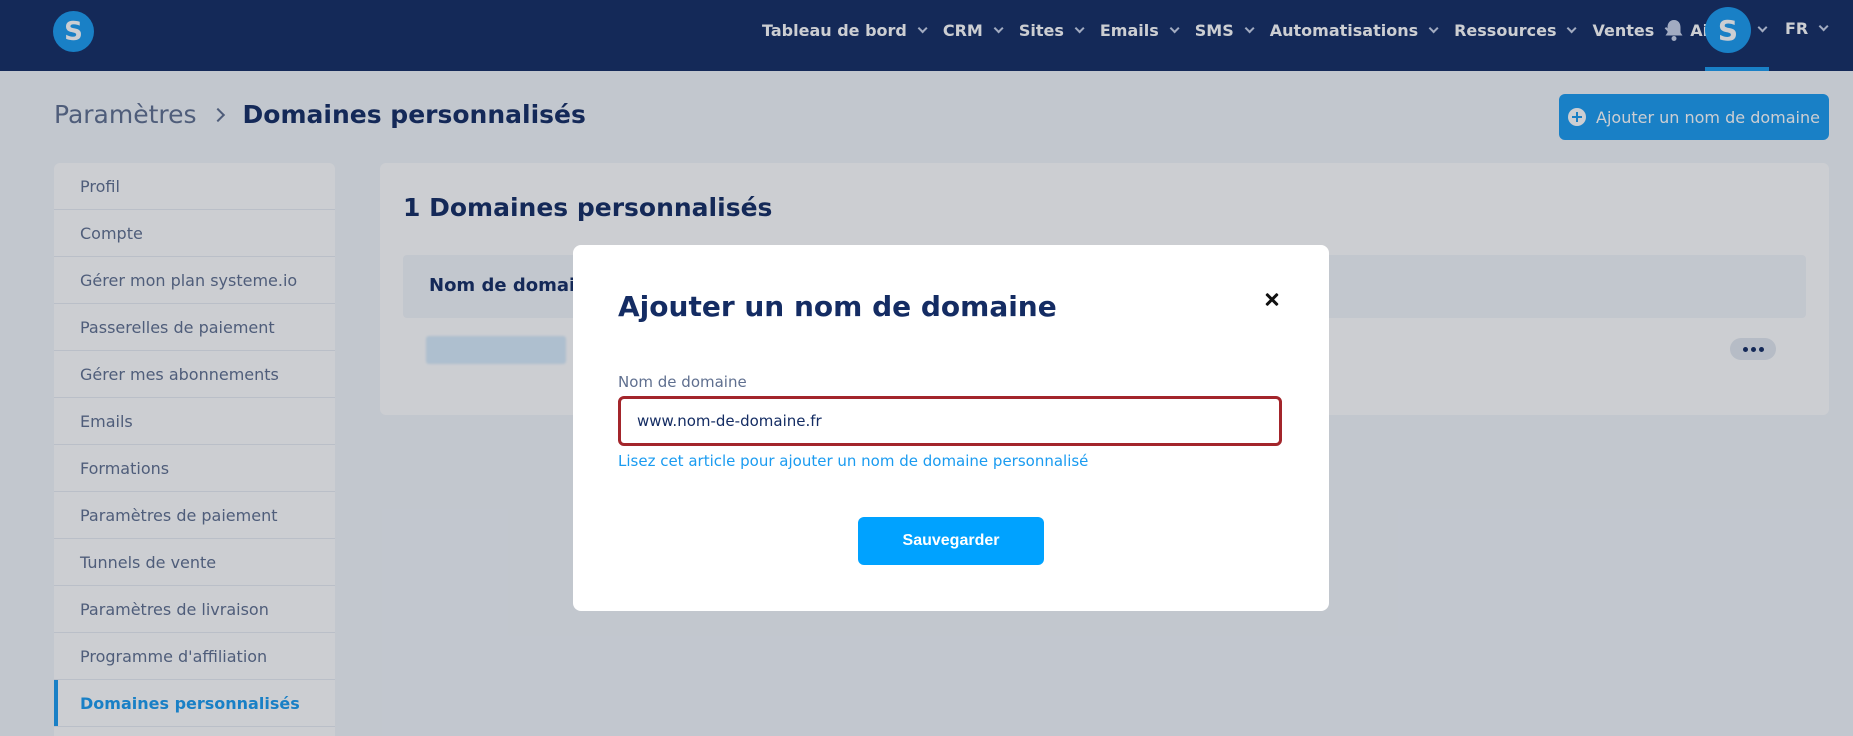 The image size is (1853, 736). I want to click on modal-title: Ajouter un nom de domaine, so click(837, 306).